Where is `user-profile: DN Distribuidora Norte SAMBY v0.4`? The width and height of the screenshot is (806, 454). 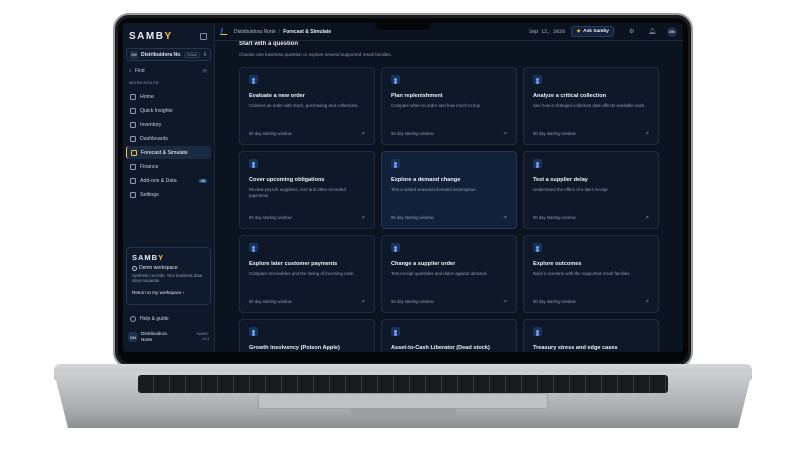 user-profile: DN Distribuidora Norte SAMBY v0.4 is located at coordinates (168, 337).